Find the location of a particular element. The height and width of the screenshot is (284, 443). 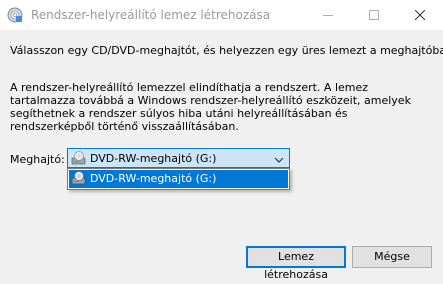

close-button is located at coordinates (420, 15).